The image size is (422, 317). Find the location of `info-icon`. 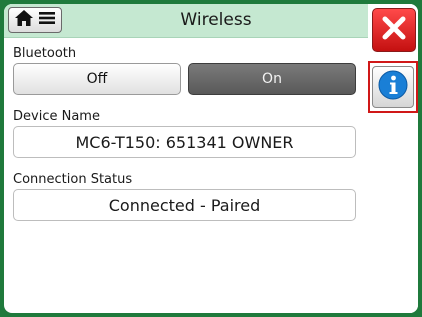

info-icon is located at coordinates (393, 87).